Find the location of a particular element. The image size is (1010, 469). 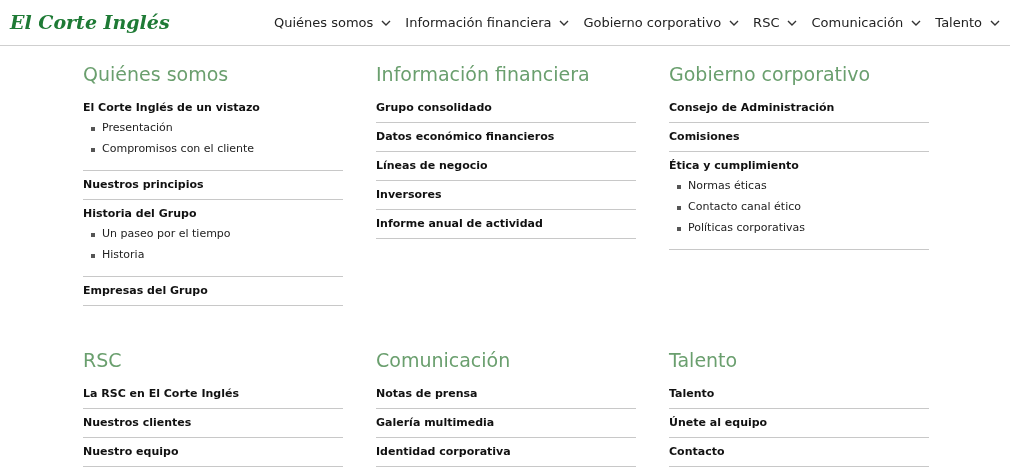

nav-menu-item: Información financiera is located at coordinates (487, 22).